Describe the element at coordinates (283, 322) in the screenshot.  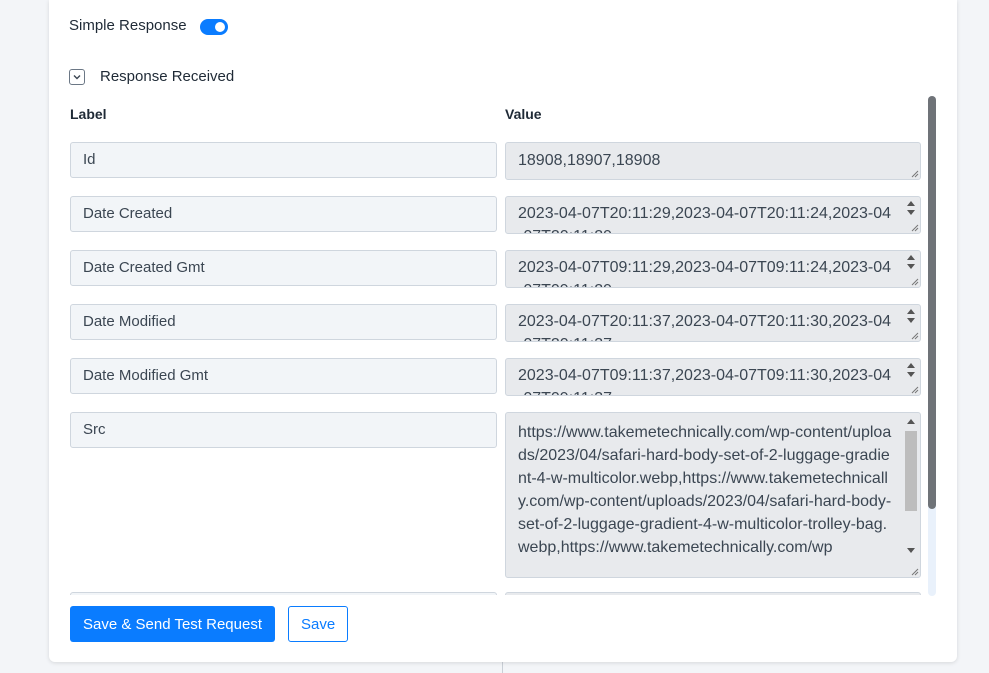
I see `field-label-input: Date Modified` at that location.